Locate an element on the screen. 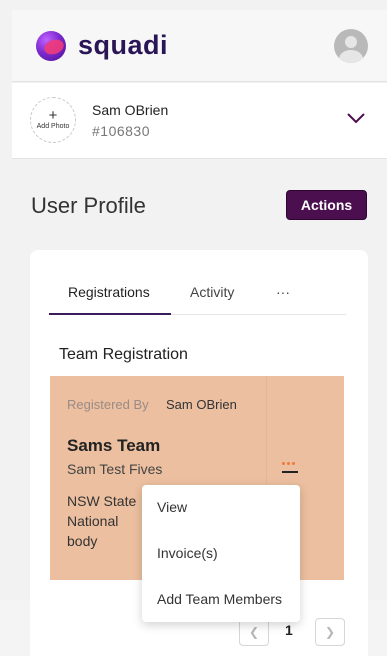 Image resolution: width=387 pixels, height=656 pixels. options-menu: View Invoice(s) Add Team Members is located at coordinates (221, 553).